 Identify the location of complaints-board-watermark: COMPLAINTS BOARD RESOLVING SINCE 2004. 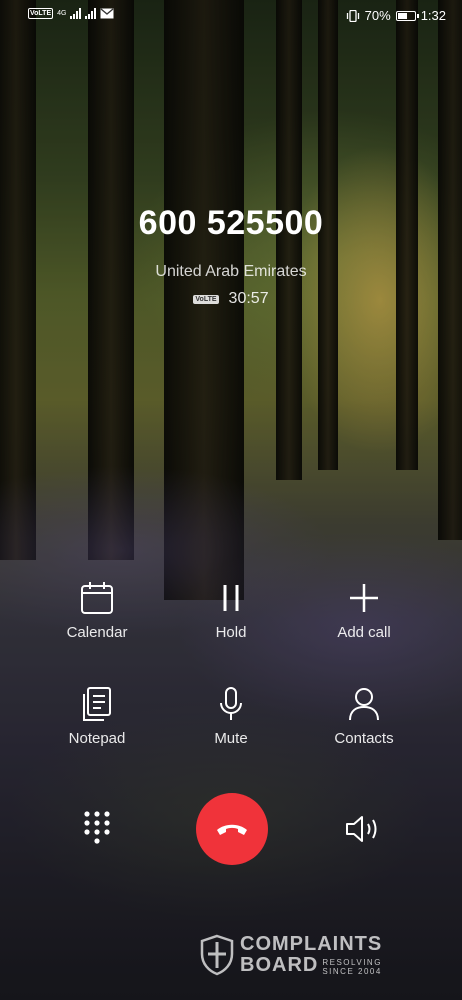
(291, 955).